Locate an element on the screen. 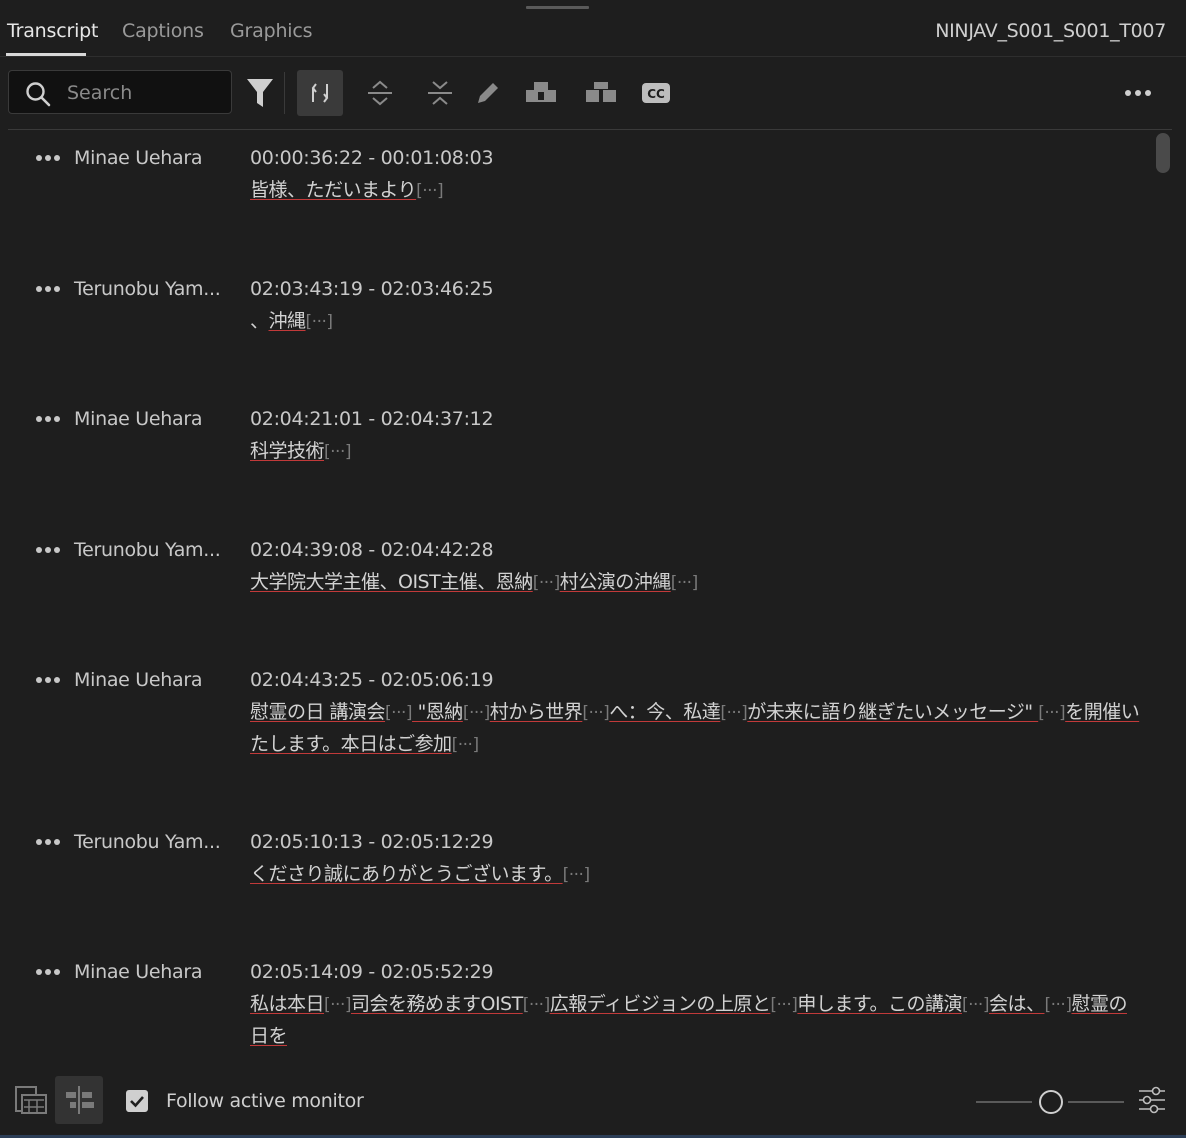 The width and height of the screenshot is (1186, 1138). create-captions-button: CC is located at coordinates (656, 93).